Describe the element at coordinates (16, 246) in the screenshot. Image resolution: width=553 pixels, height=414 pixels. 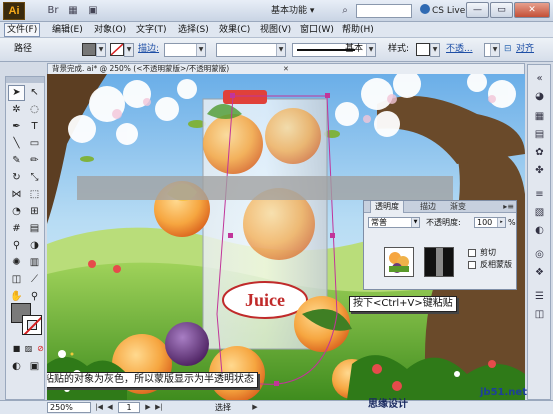
I see `eyedropper-tool-icon: ⚲` at that location.